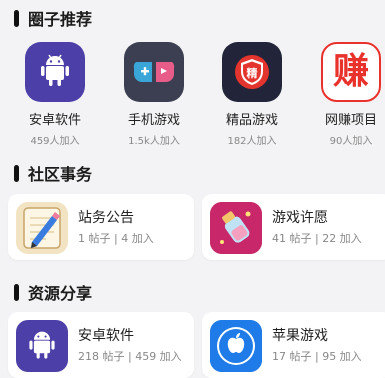 This screenshot has width=385, height=378. What do you see at coordinates (154, 72) in the screenshot?
I see `gamepad-icon` at bounding box center [154, 72].